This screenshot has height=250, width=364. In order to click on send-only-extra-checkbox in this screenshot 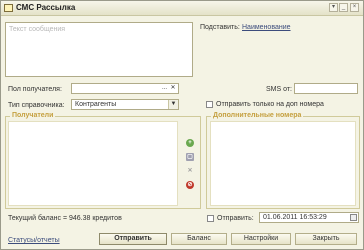, I will do `click(209, 104)`.